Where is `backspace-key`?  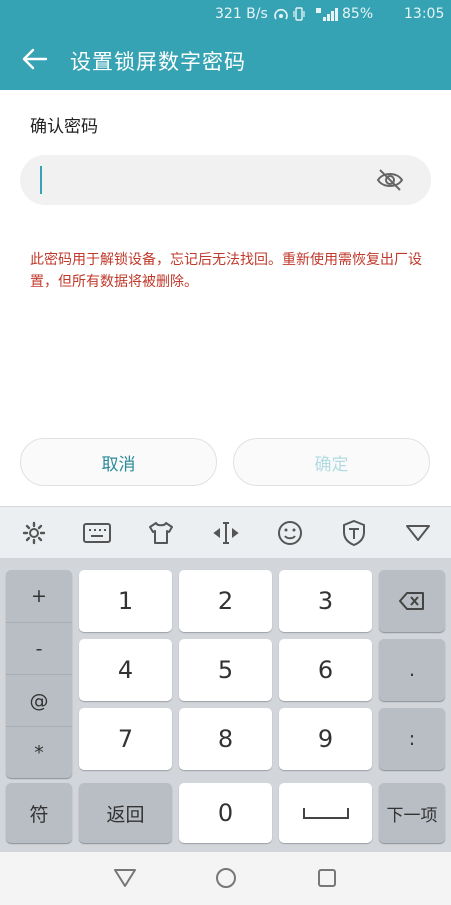 backspace-key is located at coordinates (412, 601).